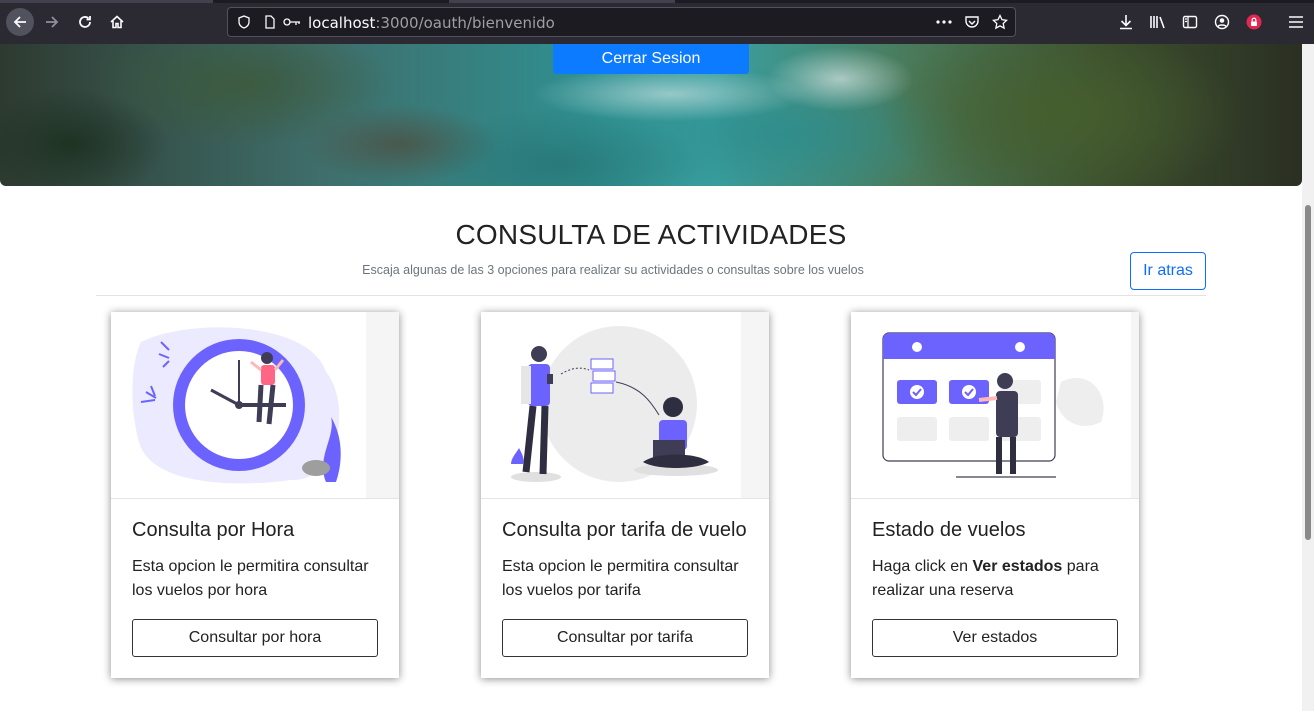 This screenshot has width=1314, height=711. What do you see at coordinates (625, 638) in the screenshot?
I see `consult-by-fare-button: Consultar por tarifa` at bounding box center [625, 638].